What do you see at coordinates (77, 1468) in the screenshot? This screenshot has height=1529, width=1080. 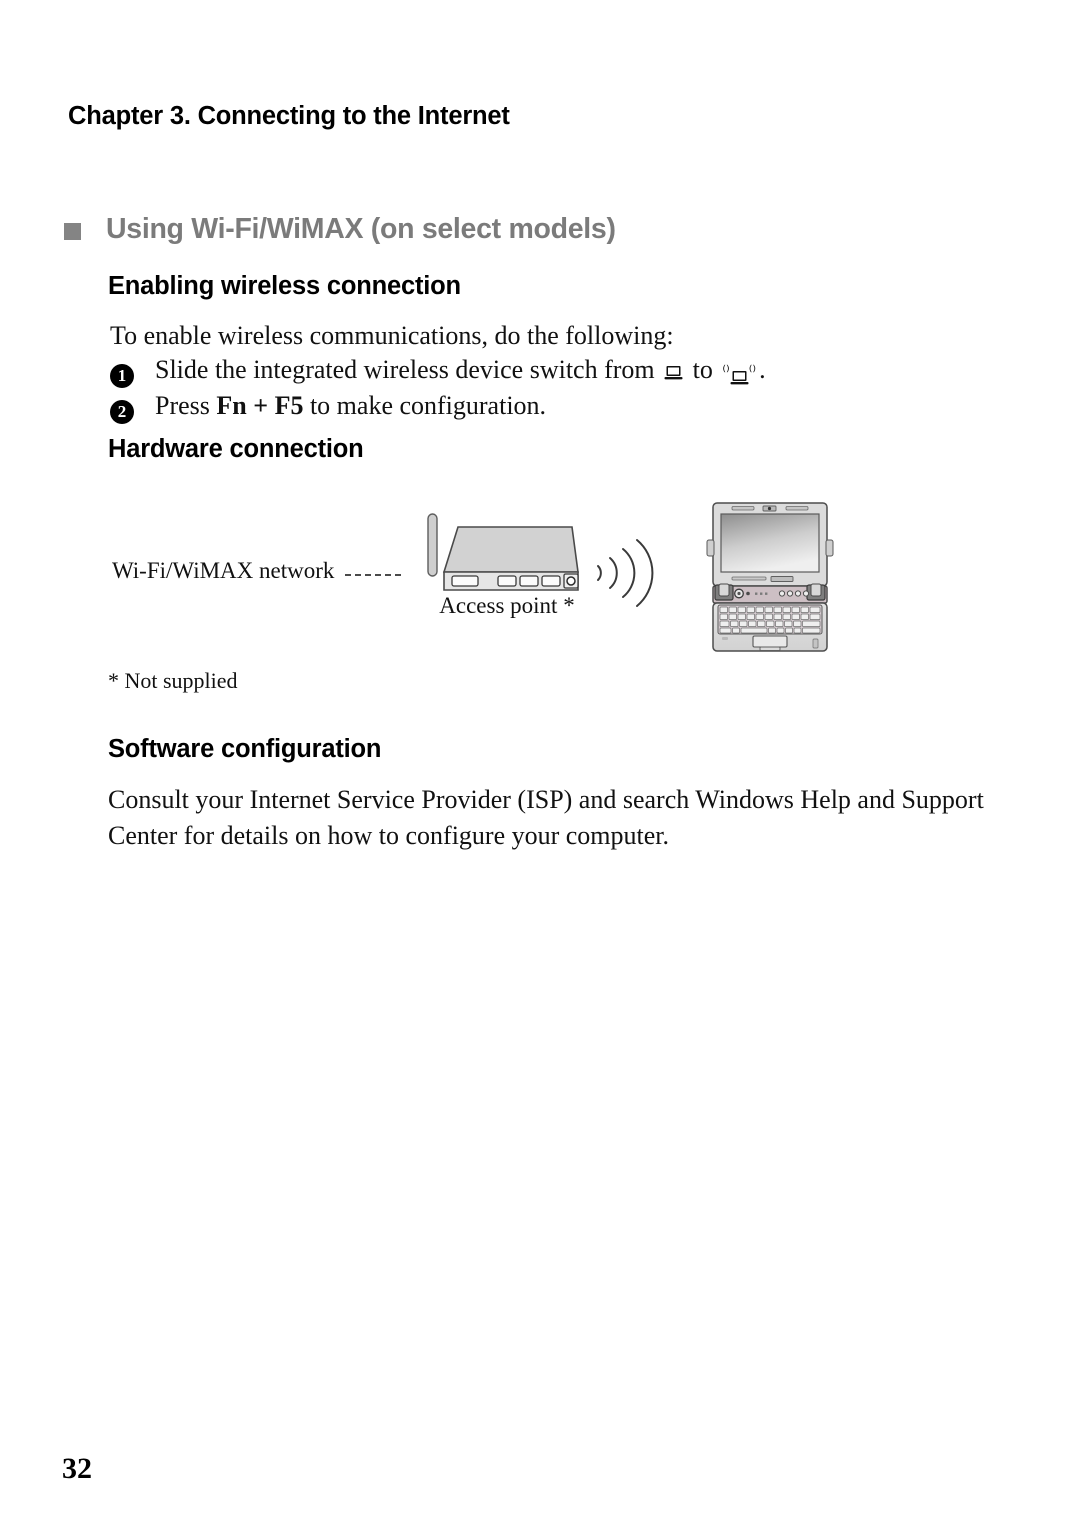 I see `page-number: 32` at bounding box center [77, 1468].